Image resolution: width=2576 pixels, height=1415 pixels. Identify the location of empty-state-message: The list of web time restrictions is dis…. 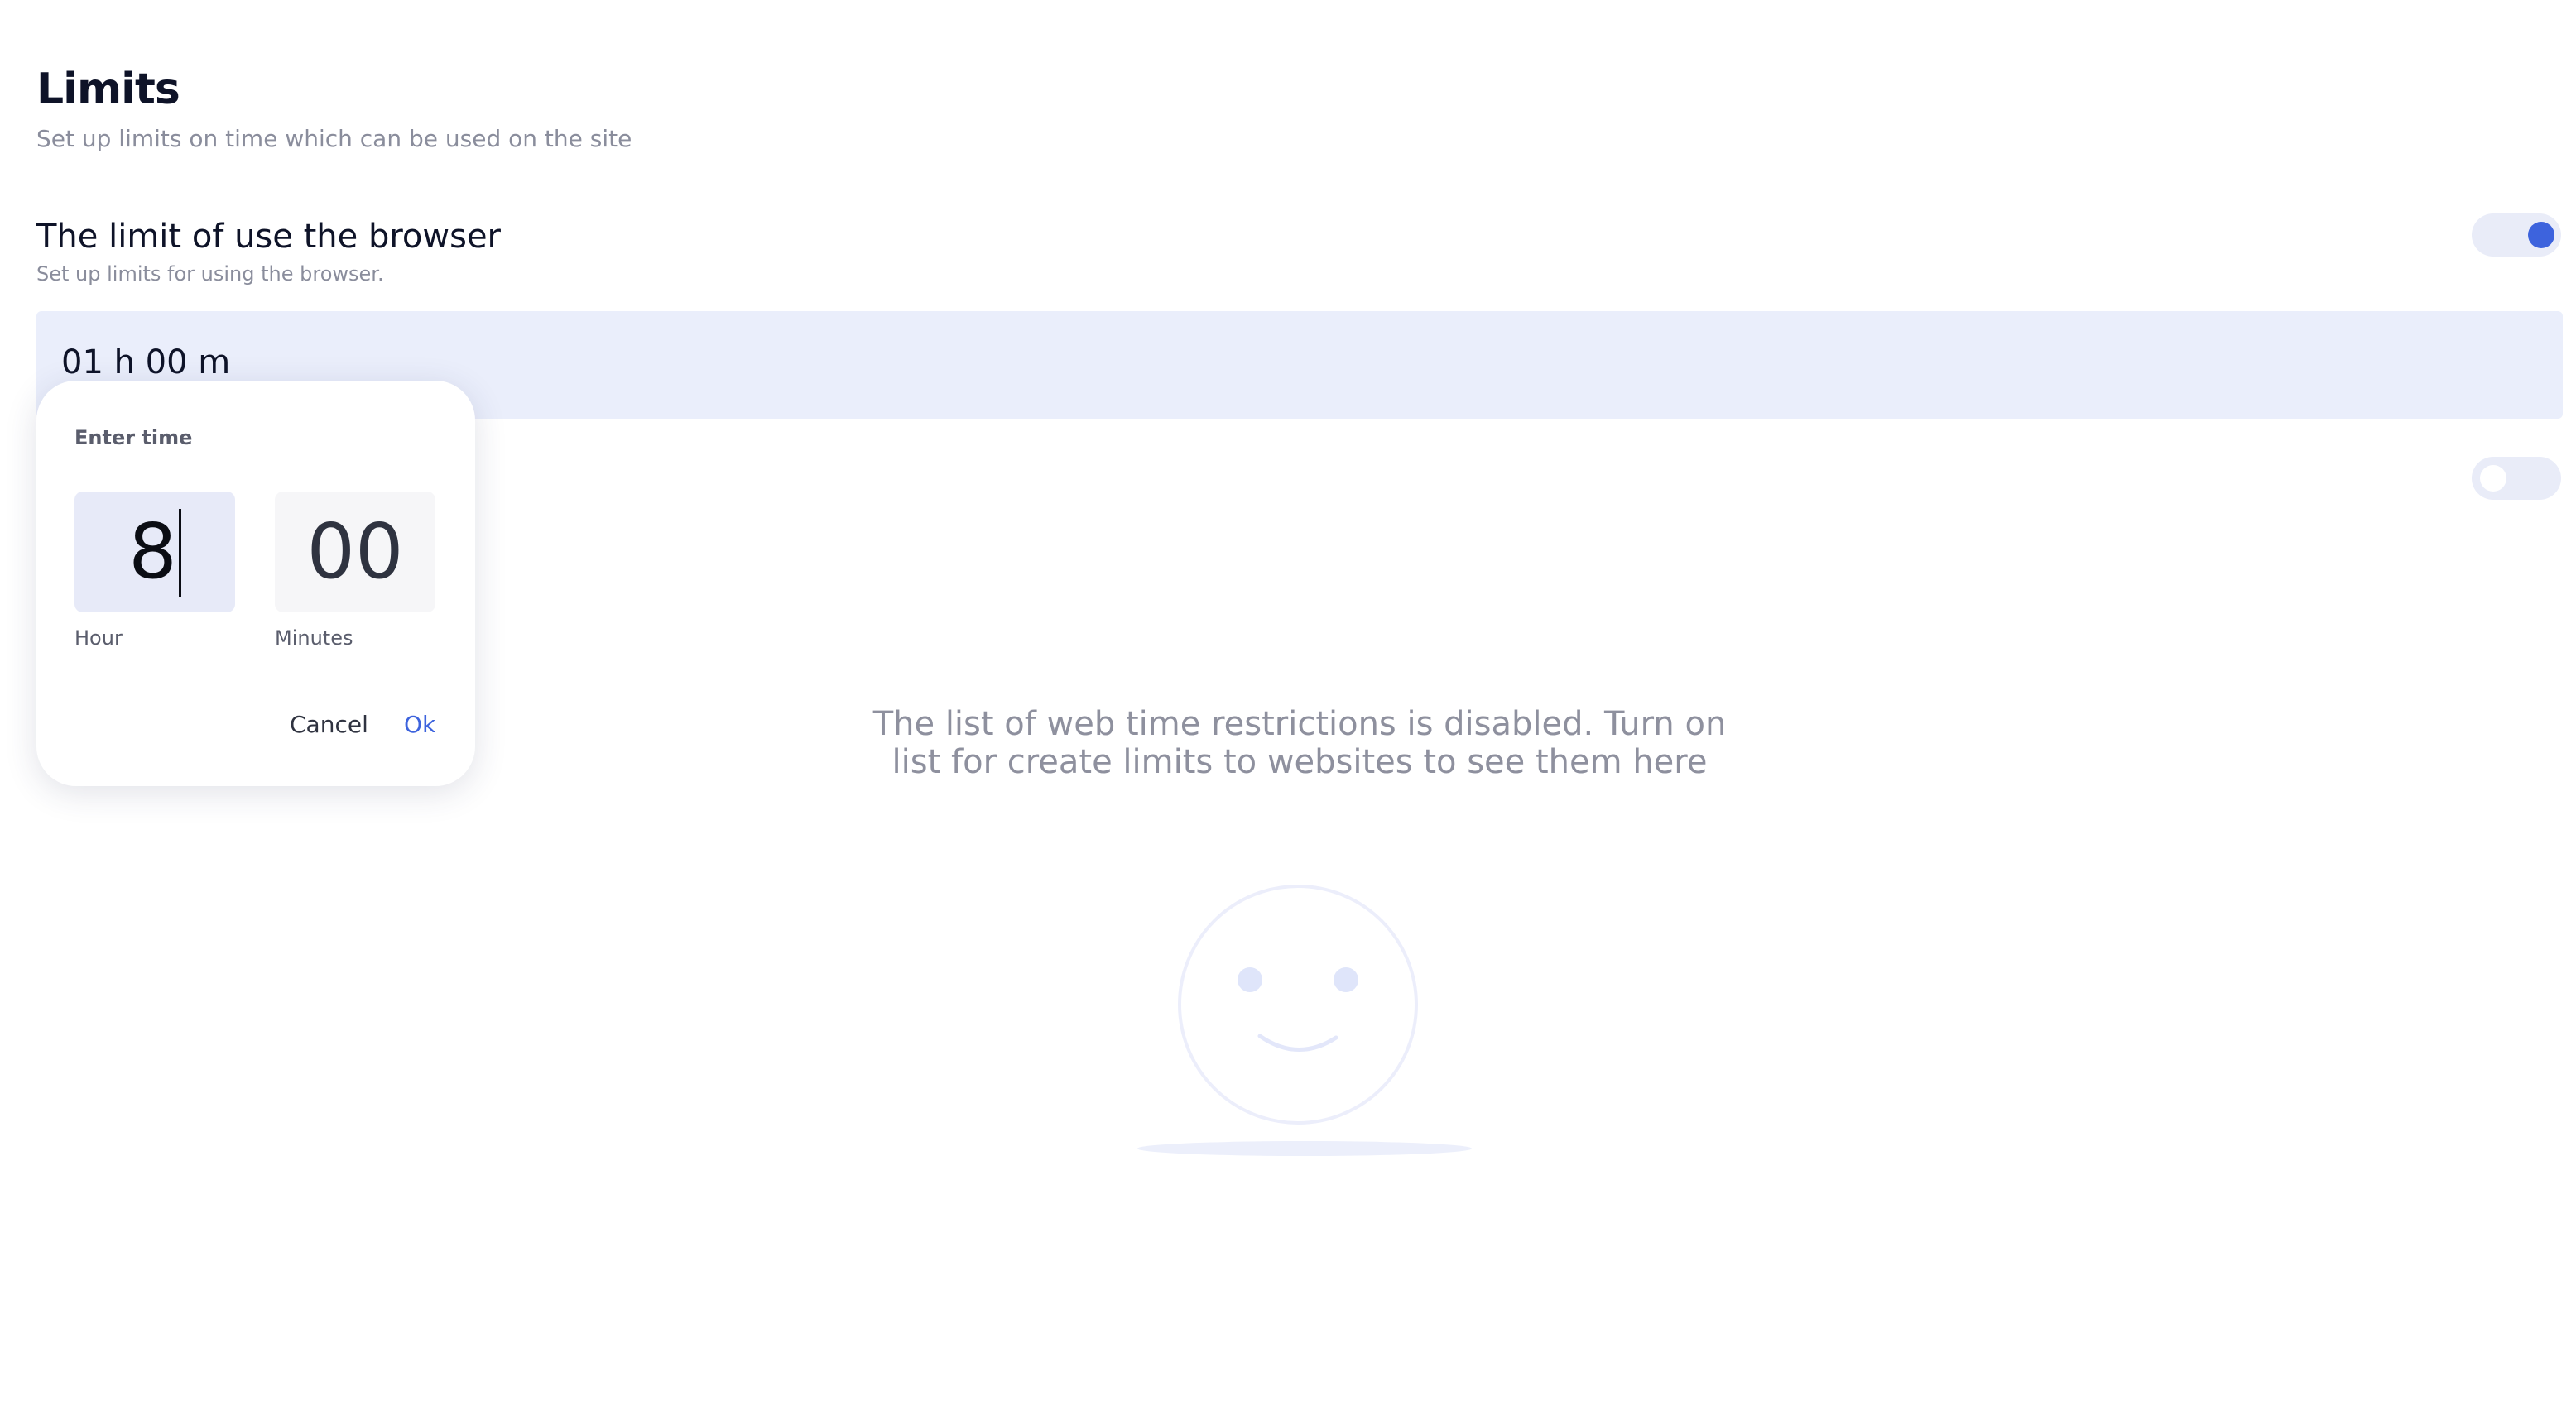
(1299, 743).